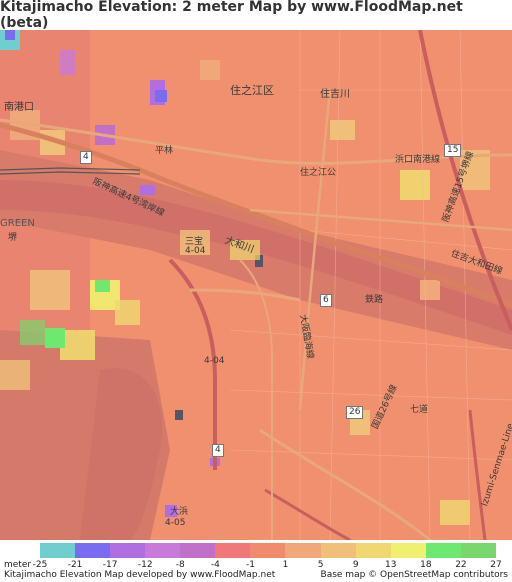  Describe the element at coordinates (355, 565) in the screenshot. I see `legend-tick-label: 9` at that location.